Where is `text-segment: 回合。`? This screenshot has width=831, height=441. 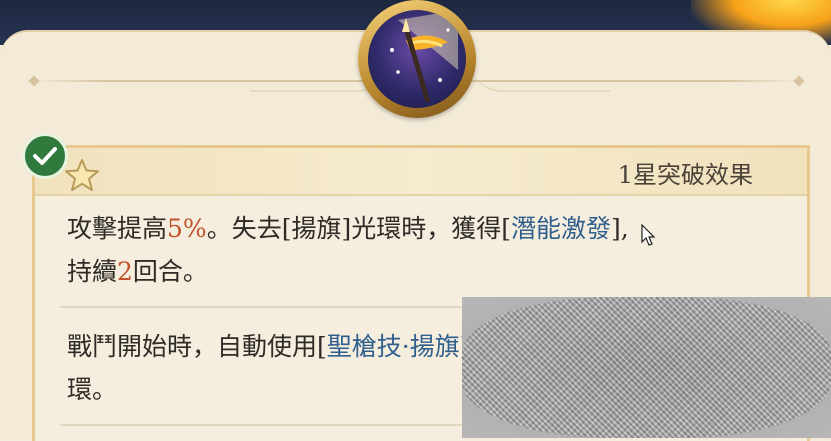
text-segment: 回合。 is located at coordinates (170, 271).